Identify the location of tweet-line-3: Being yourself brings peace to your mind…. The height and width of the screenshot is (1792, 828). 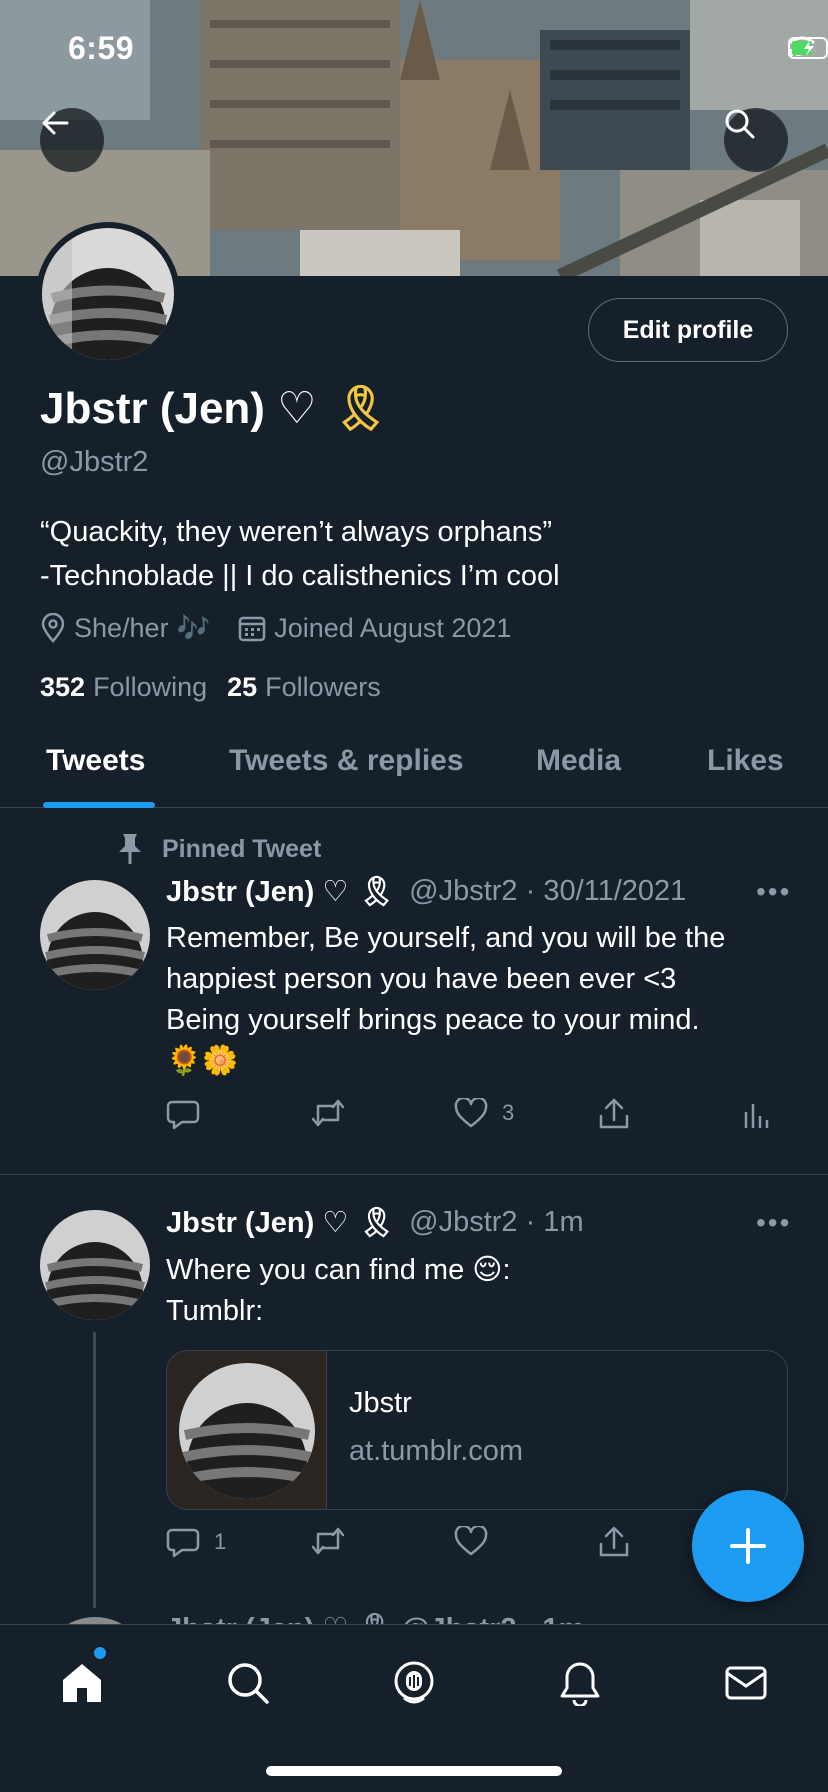
(433, 1020).